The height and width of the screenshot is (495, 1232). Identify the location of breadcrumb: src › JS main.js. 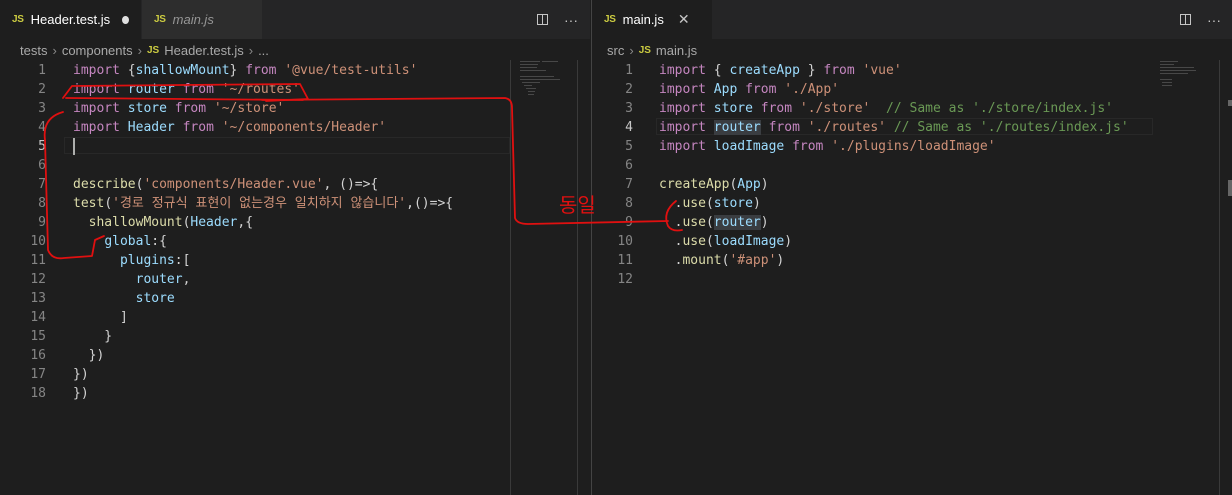
(652, 50).